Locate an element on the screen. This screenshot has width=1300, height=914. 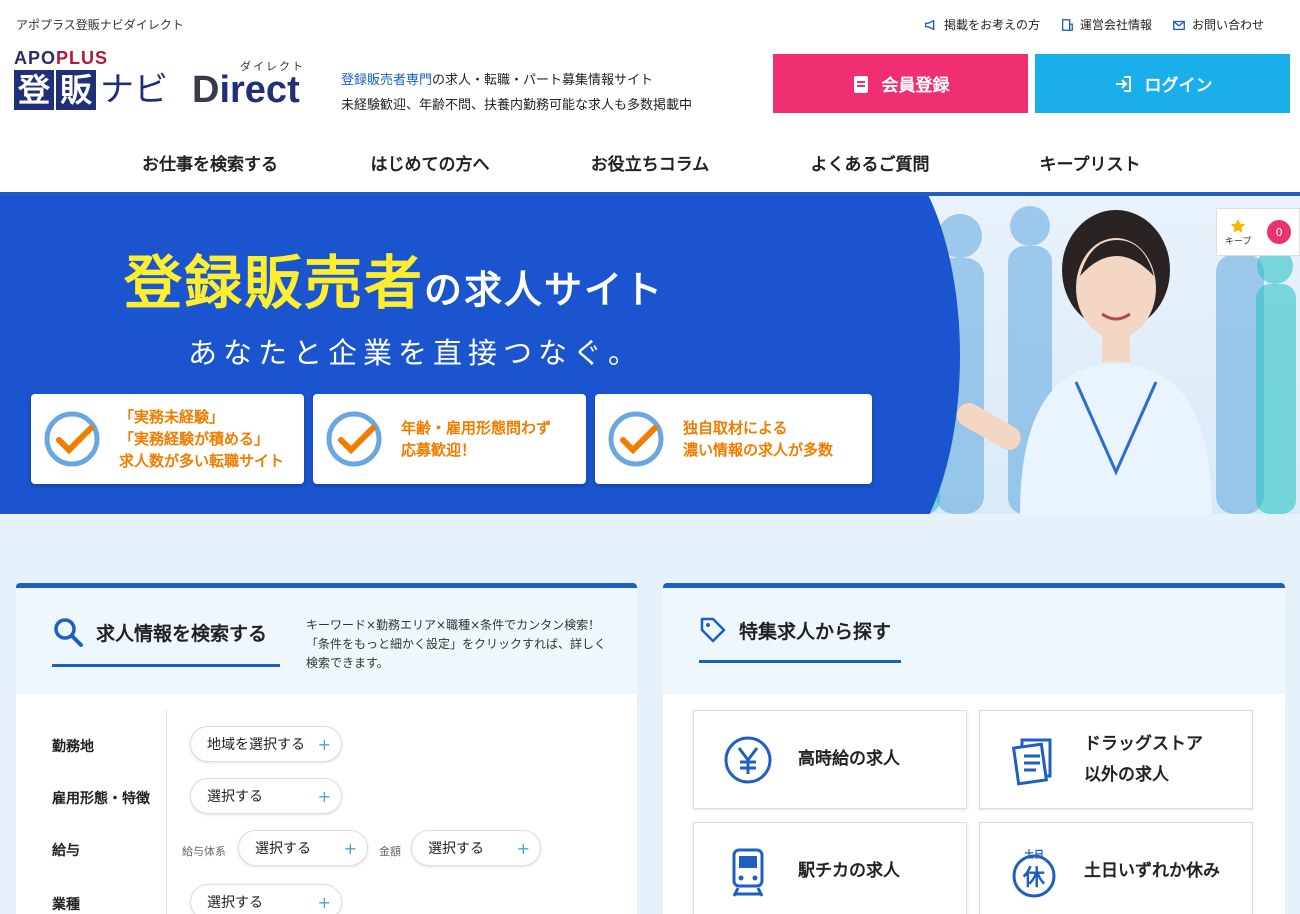
hero-feature-card: 年齢・雇用形態問わず 応募歓迎！ is located at coordinates (449, 439).